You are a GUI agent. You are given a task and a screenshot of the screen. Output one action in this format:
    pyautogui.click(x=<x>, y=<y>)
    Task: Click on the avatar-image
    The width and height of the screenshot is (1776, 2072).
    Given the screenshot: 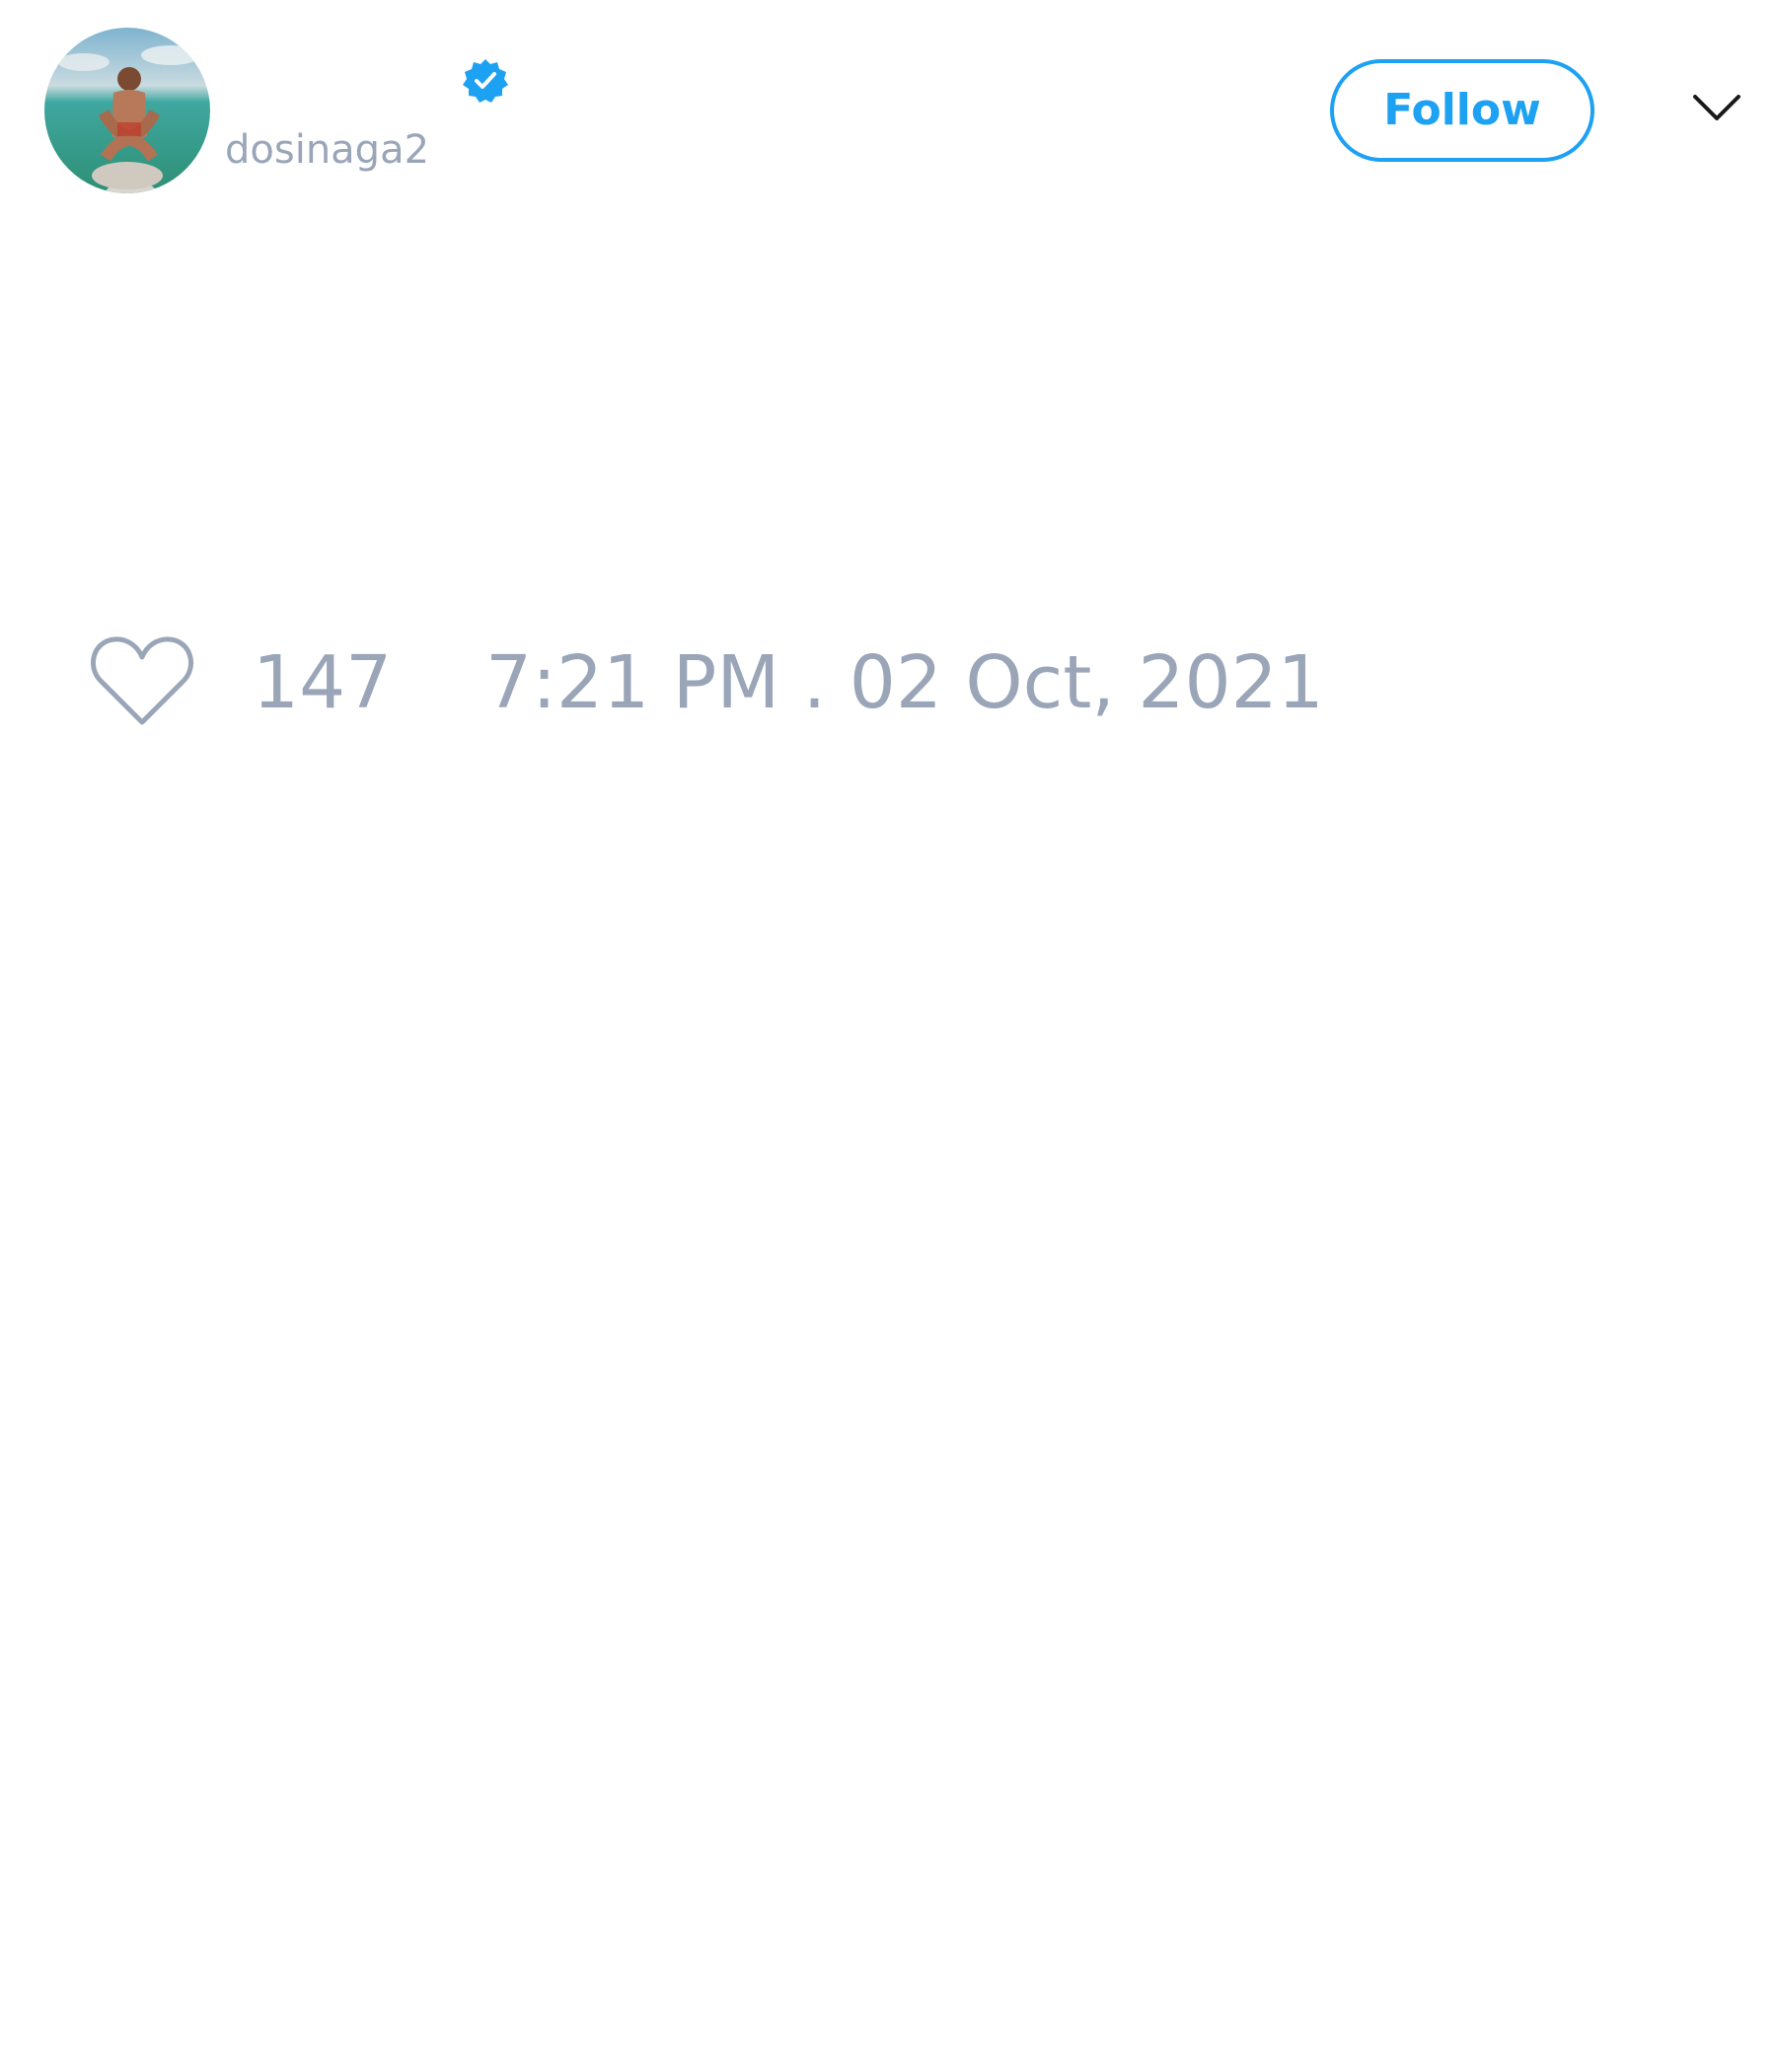 What is the action you would take?
    pyautogui.click(x=127, y=111)
    